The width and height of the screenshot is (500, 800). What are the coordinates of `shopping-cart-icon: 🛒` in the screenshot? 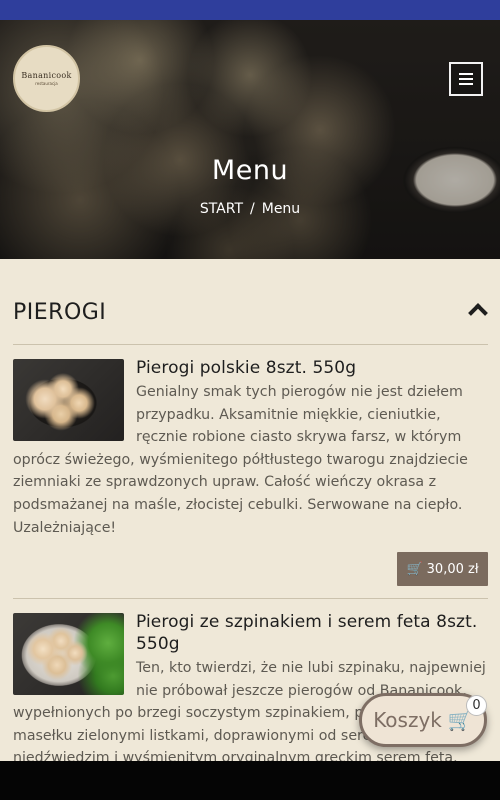 It's located at (414, 569).